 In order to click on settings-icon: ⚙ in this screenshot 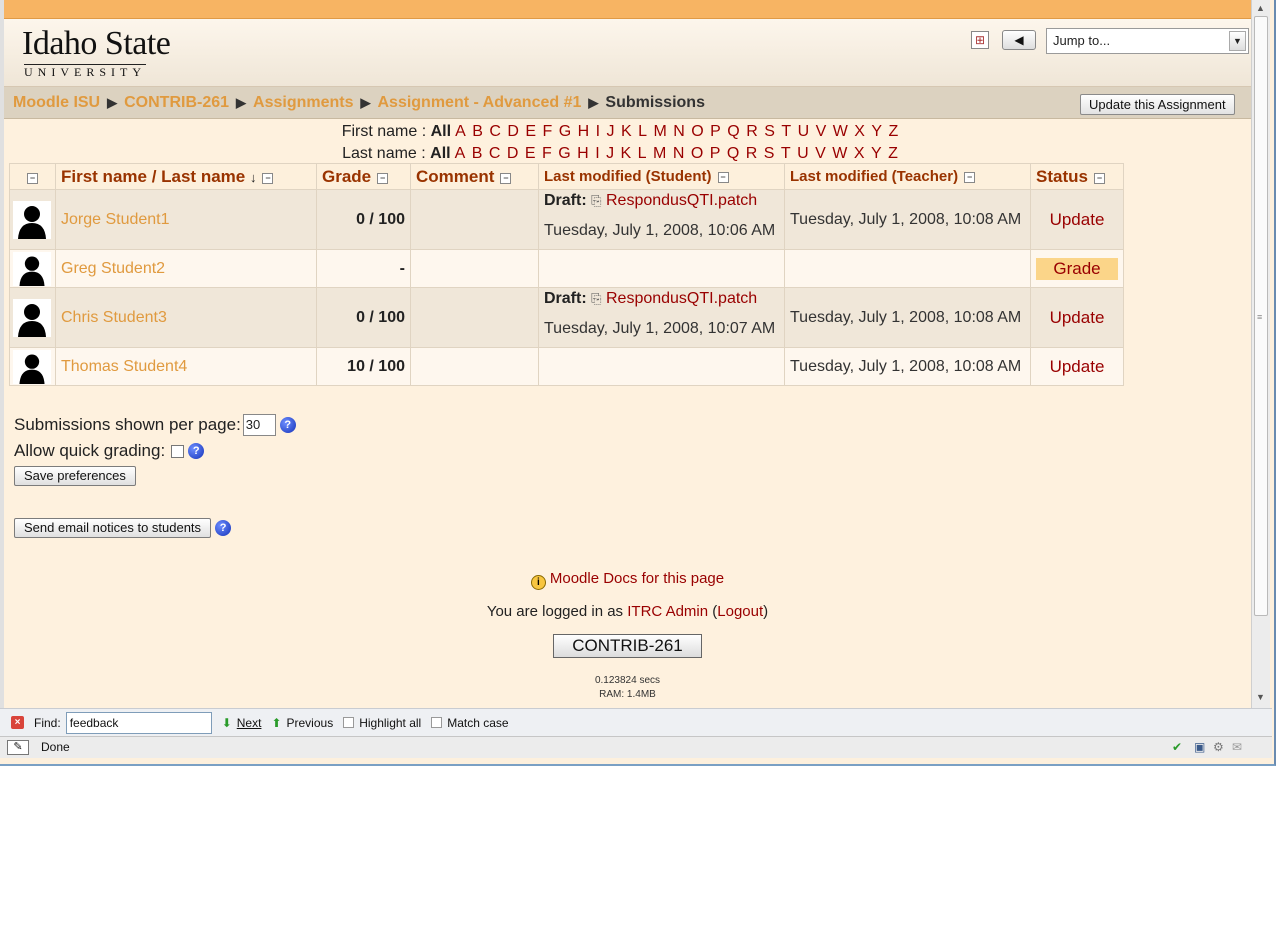, I will do `click(1218, 747)`.